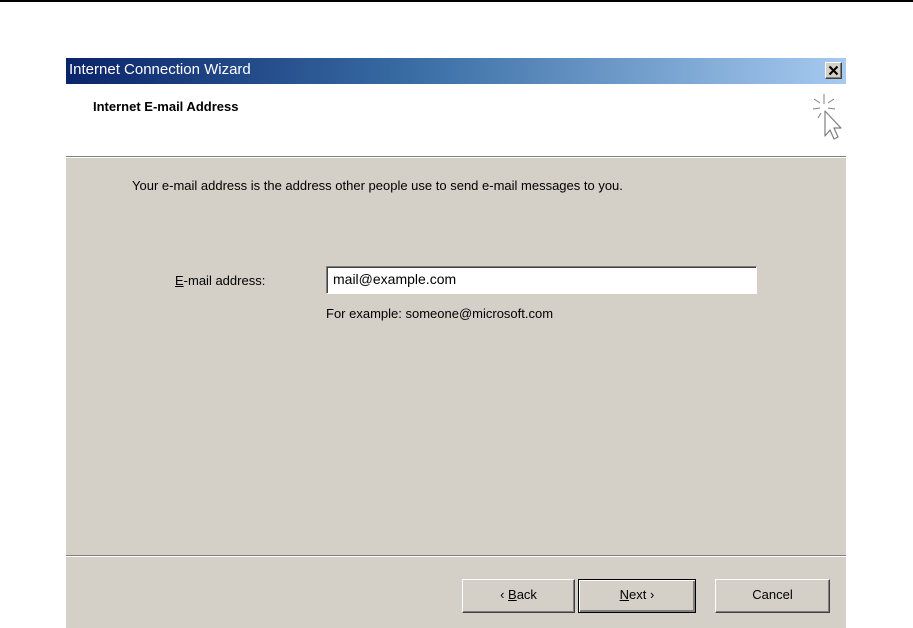 The width and height of the screenshot is (913, 628). What do you see at coordinates (526, 594) in the screenshot?
I see `back-label: ack` at bounding box center [526, 594].